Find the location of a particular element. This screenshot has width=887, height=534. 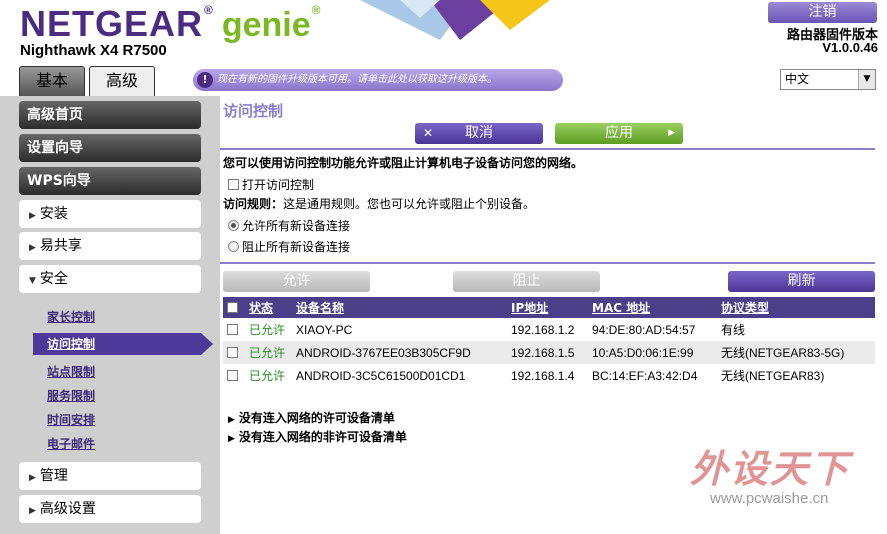

chevron-down-icon: ▼ is located at coordinates (866, 79).